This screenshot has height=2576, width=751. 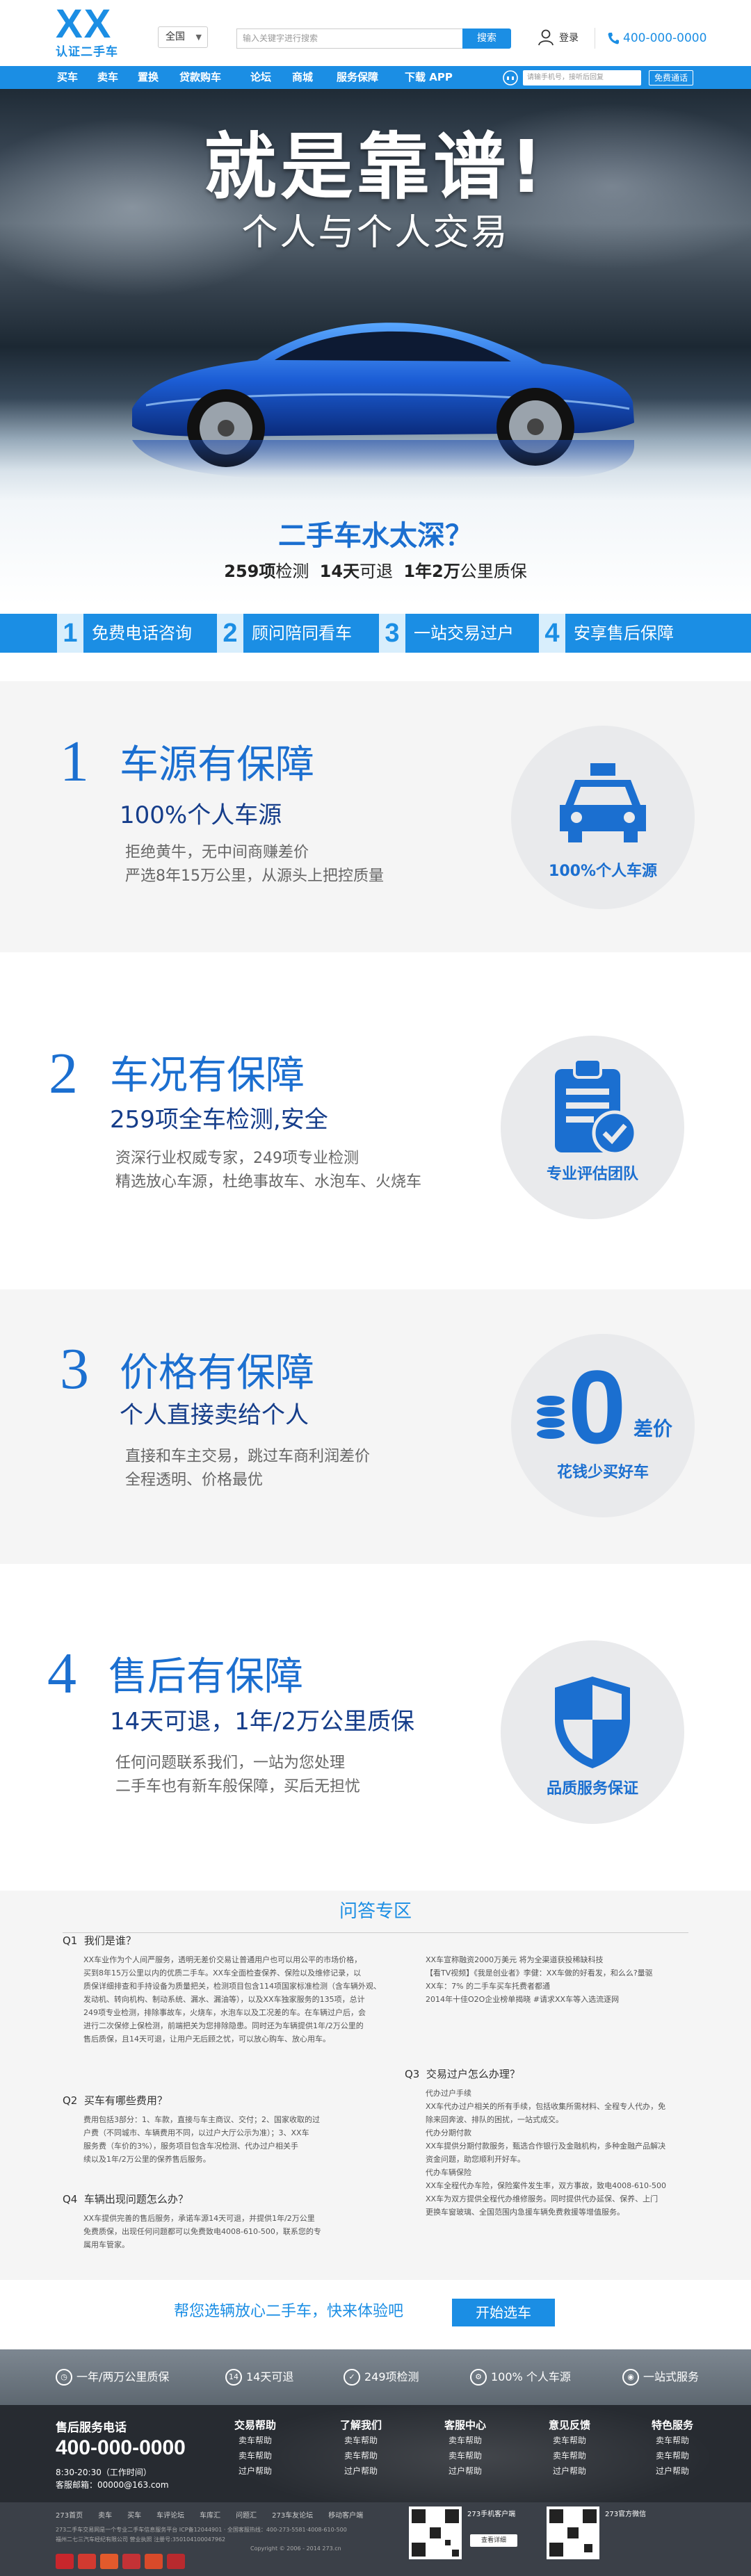 I want to click on header-phone: 400-000-0000, so click(x=657, y=38).